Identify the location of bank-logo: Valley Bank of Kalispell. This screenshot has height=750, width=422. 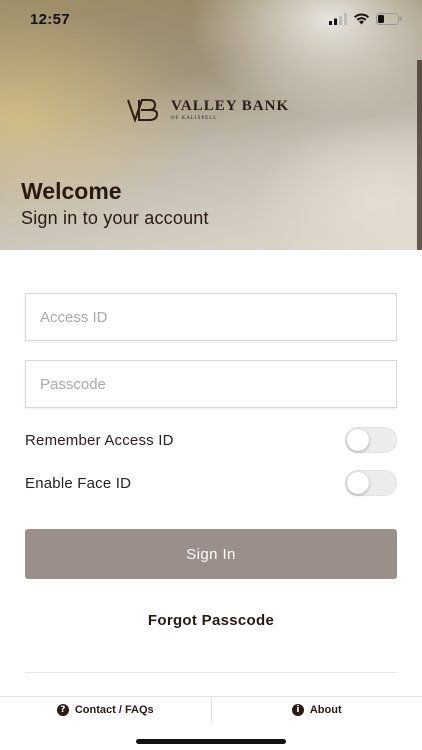
(208, 110).